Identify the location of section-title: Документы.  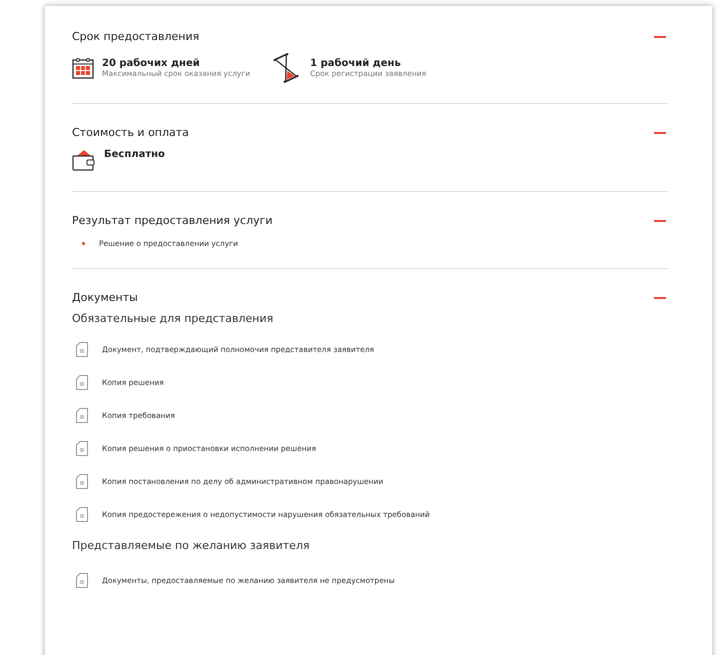
(105, 297).